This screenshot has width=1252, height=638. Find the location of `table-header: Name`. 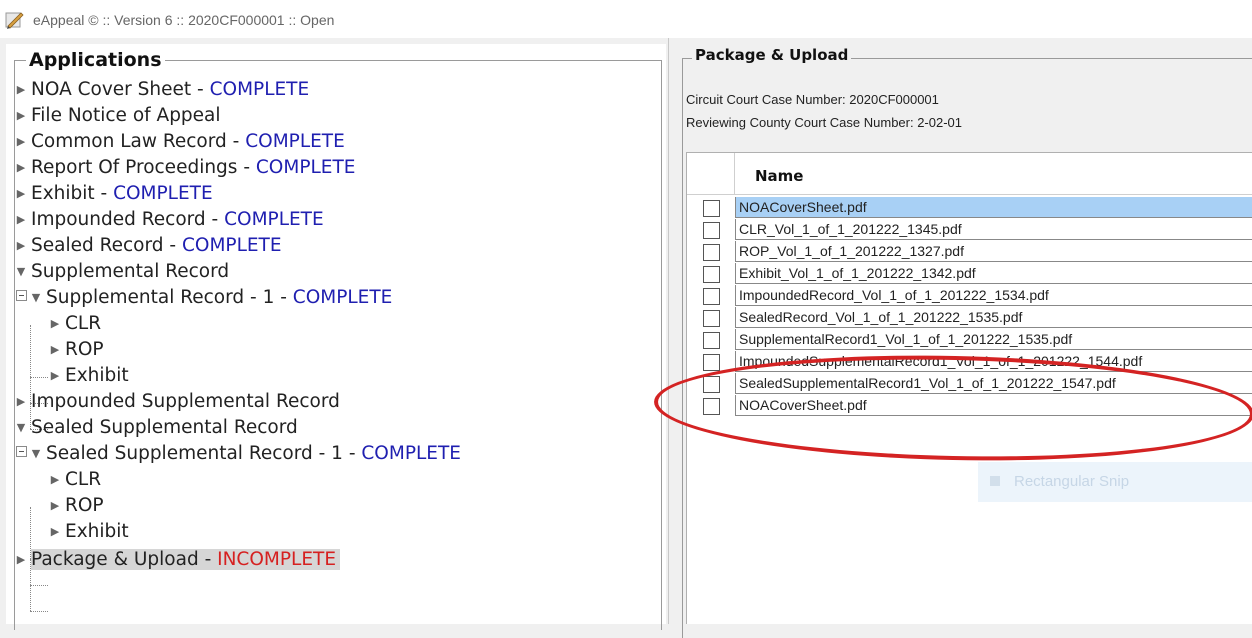

table-header: Name is located at coordinates (969, 174).